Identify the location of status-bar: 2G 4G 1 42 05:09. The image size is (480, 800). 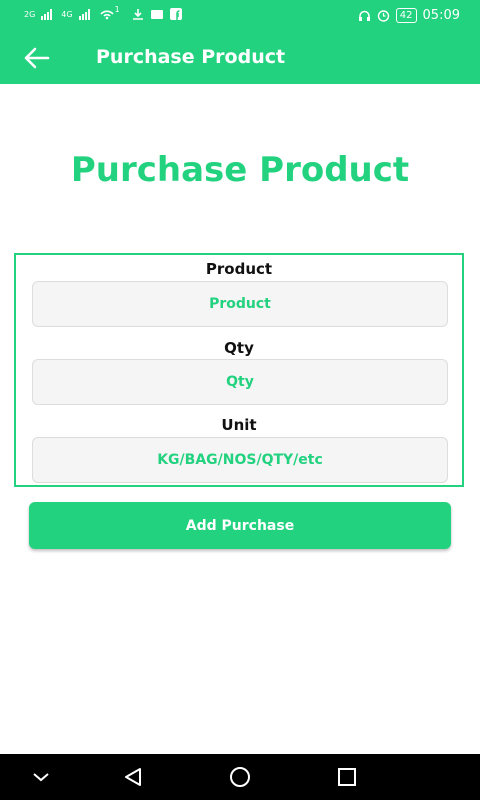
(240, 16).